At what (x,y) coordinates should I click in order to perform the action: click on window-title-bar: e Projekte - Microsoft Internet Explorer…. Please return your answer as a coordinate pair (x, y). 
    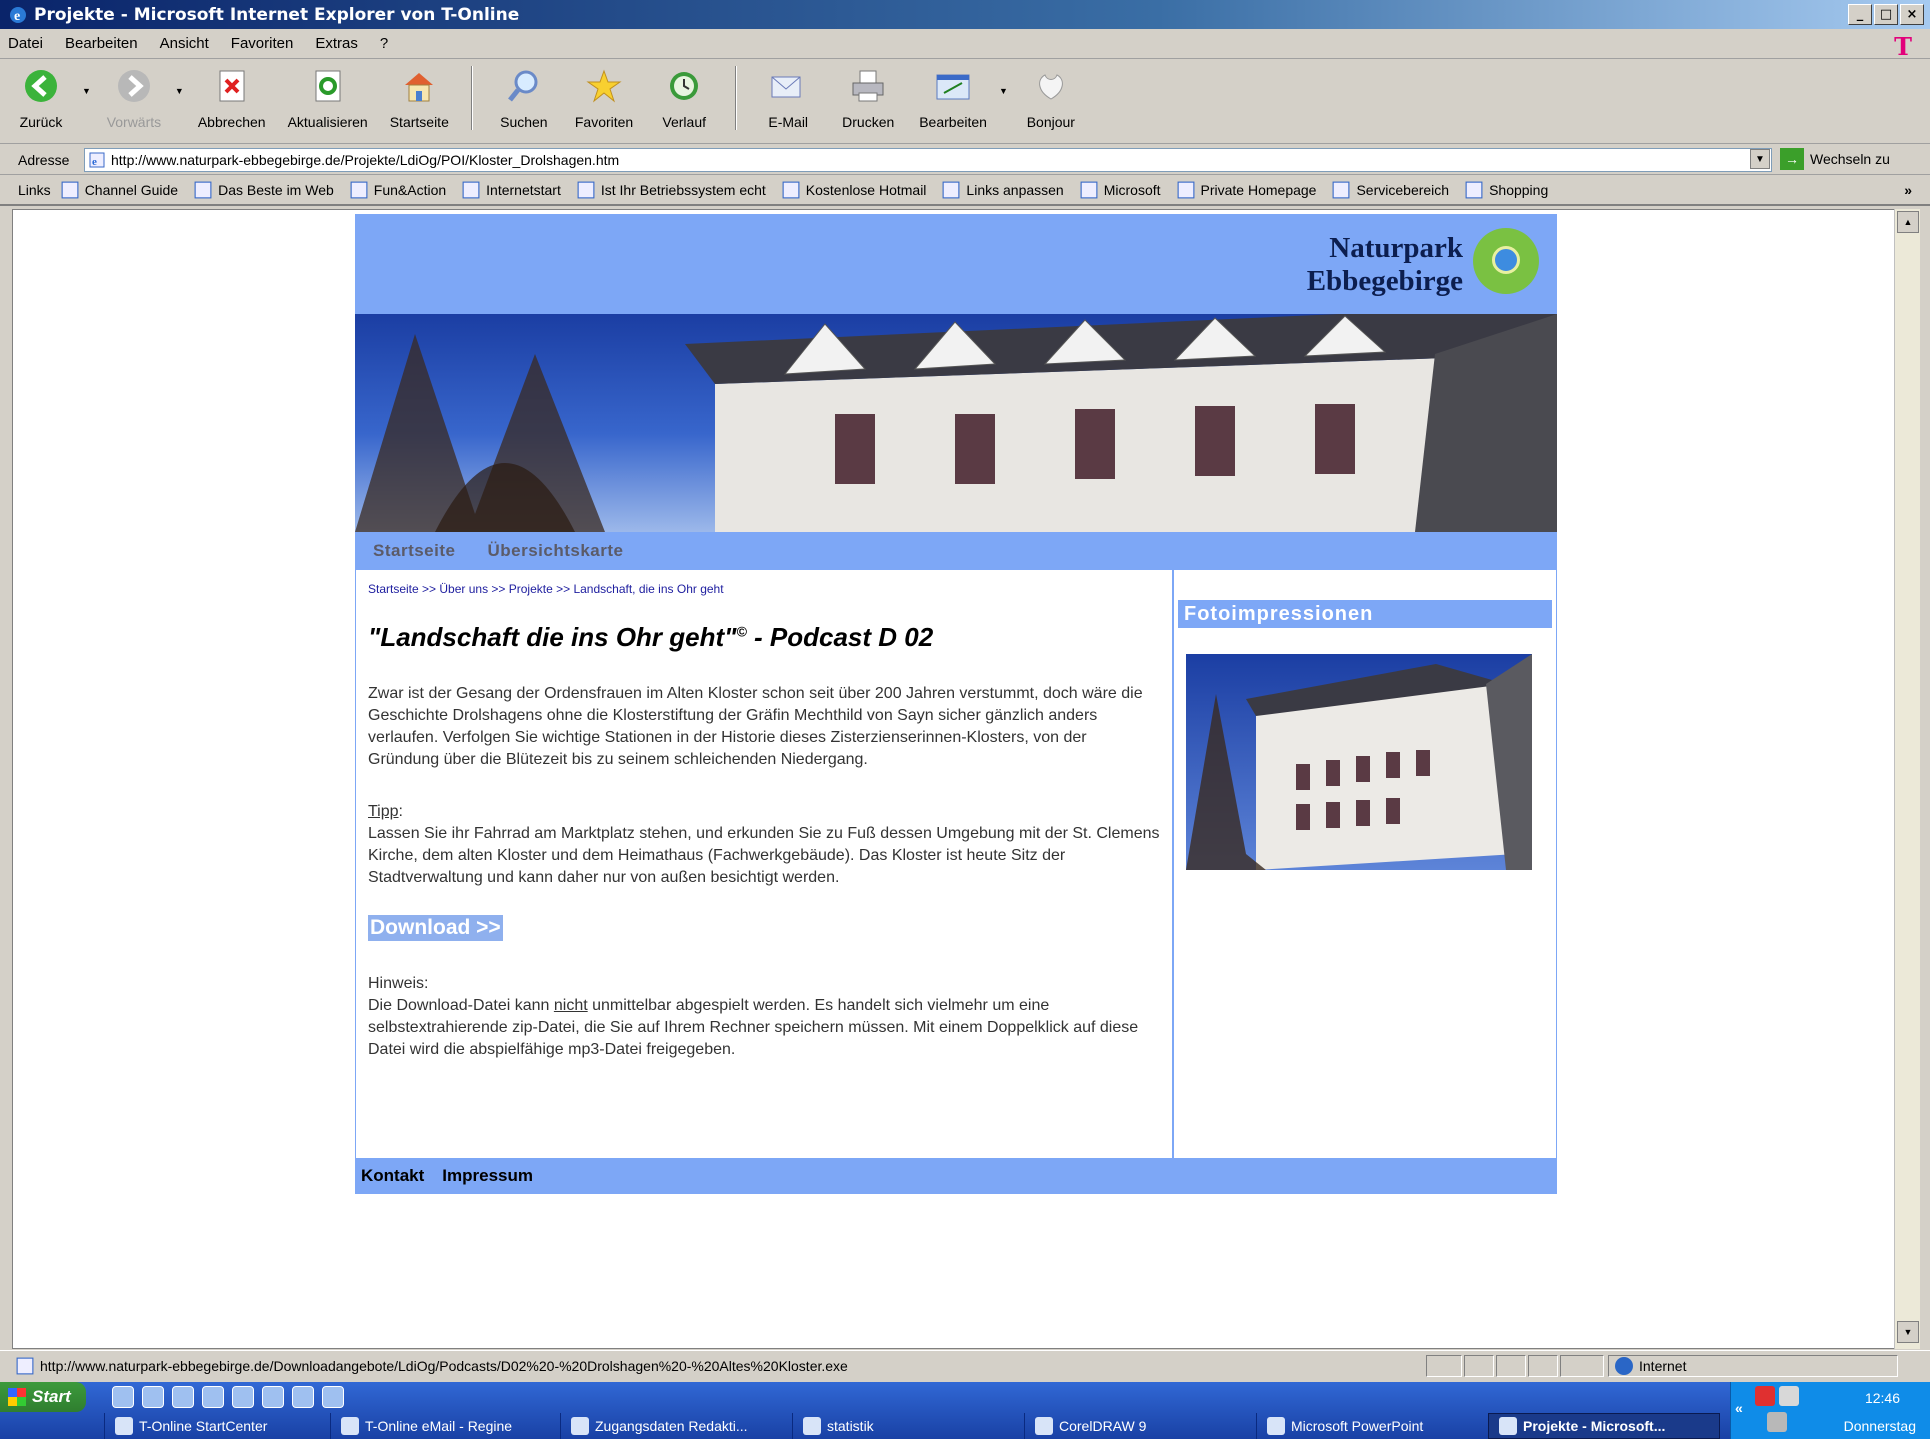
    Looking at the image, I should click on (965, 14).